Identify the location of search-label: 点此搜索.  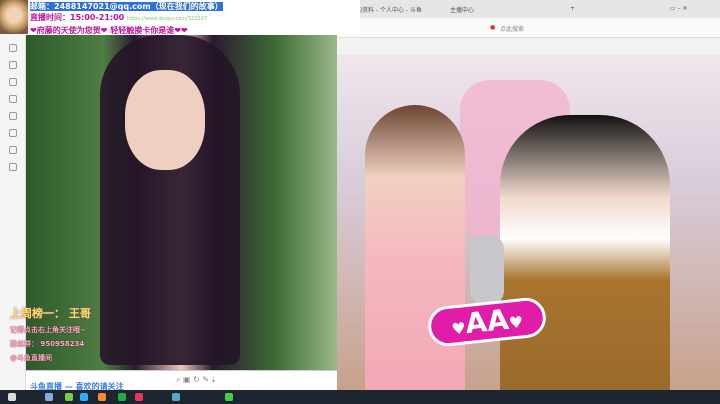
(512, 28).